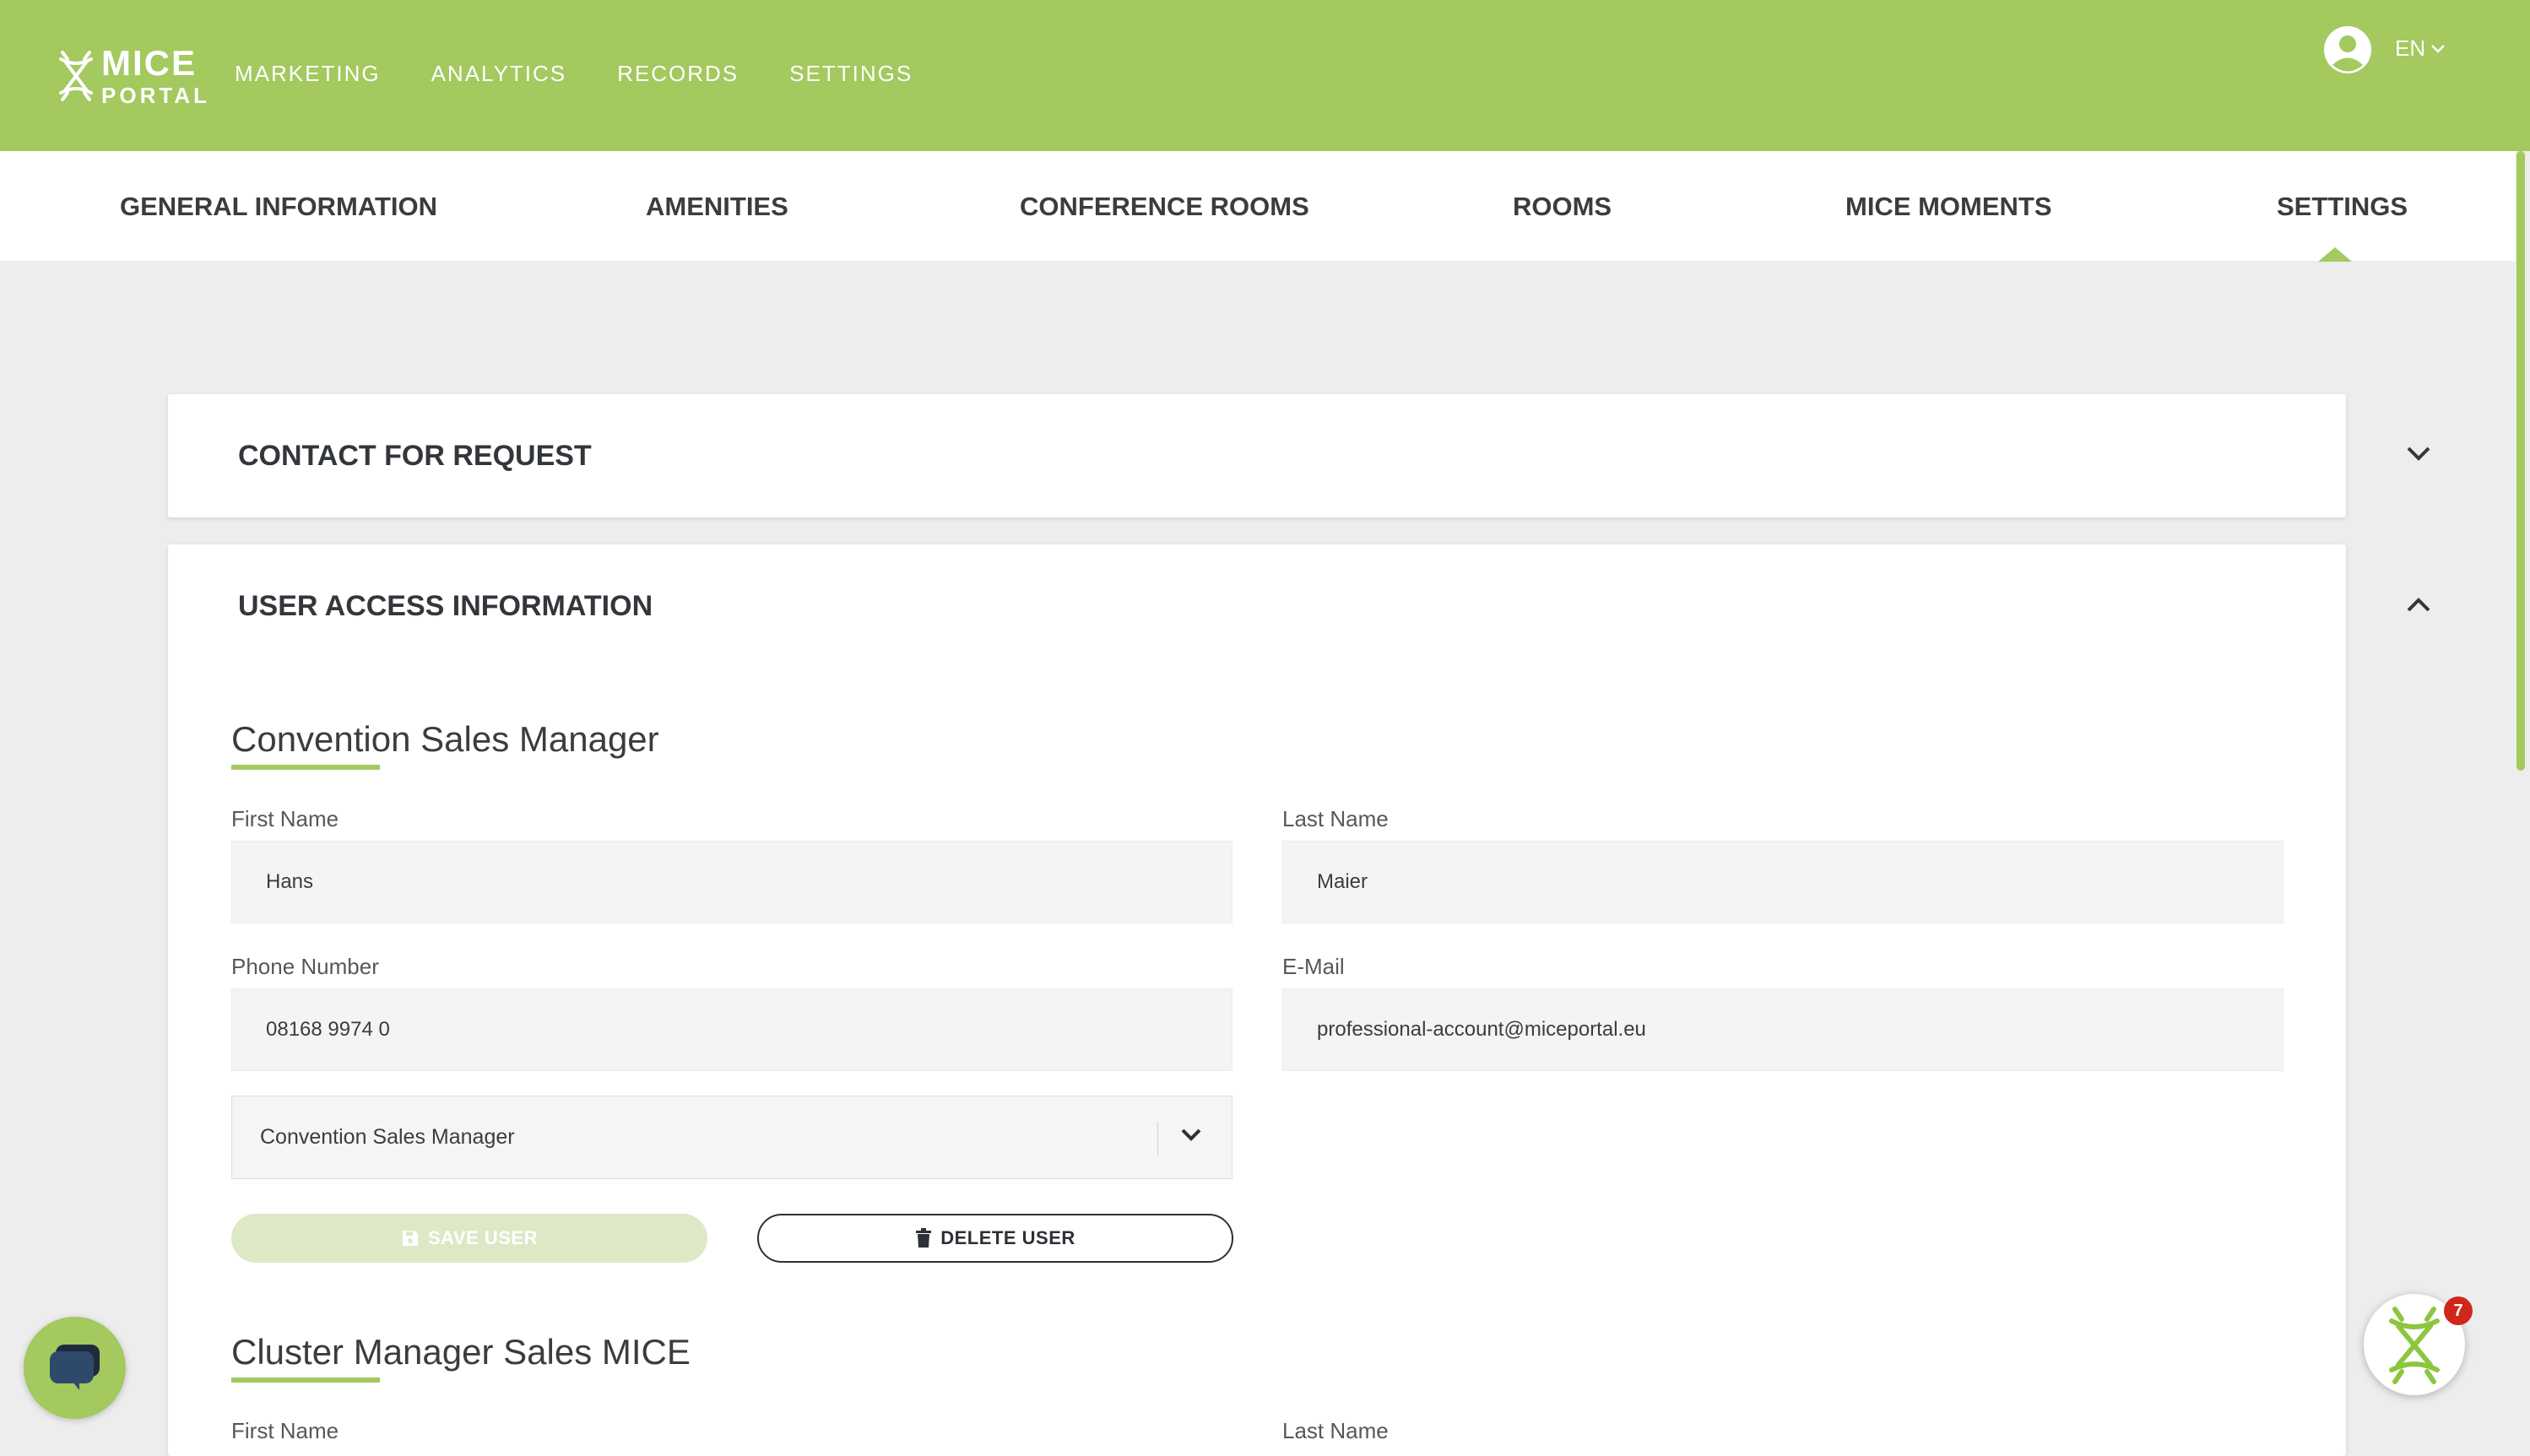 The width and height of the screenshot is (2530, 1456). What do you see at coordinates (1007, 1237) in the screenshot?
I see `delete-user-label: DELETE USER` at bounding box center [1007, 1237].